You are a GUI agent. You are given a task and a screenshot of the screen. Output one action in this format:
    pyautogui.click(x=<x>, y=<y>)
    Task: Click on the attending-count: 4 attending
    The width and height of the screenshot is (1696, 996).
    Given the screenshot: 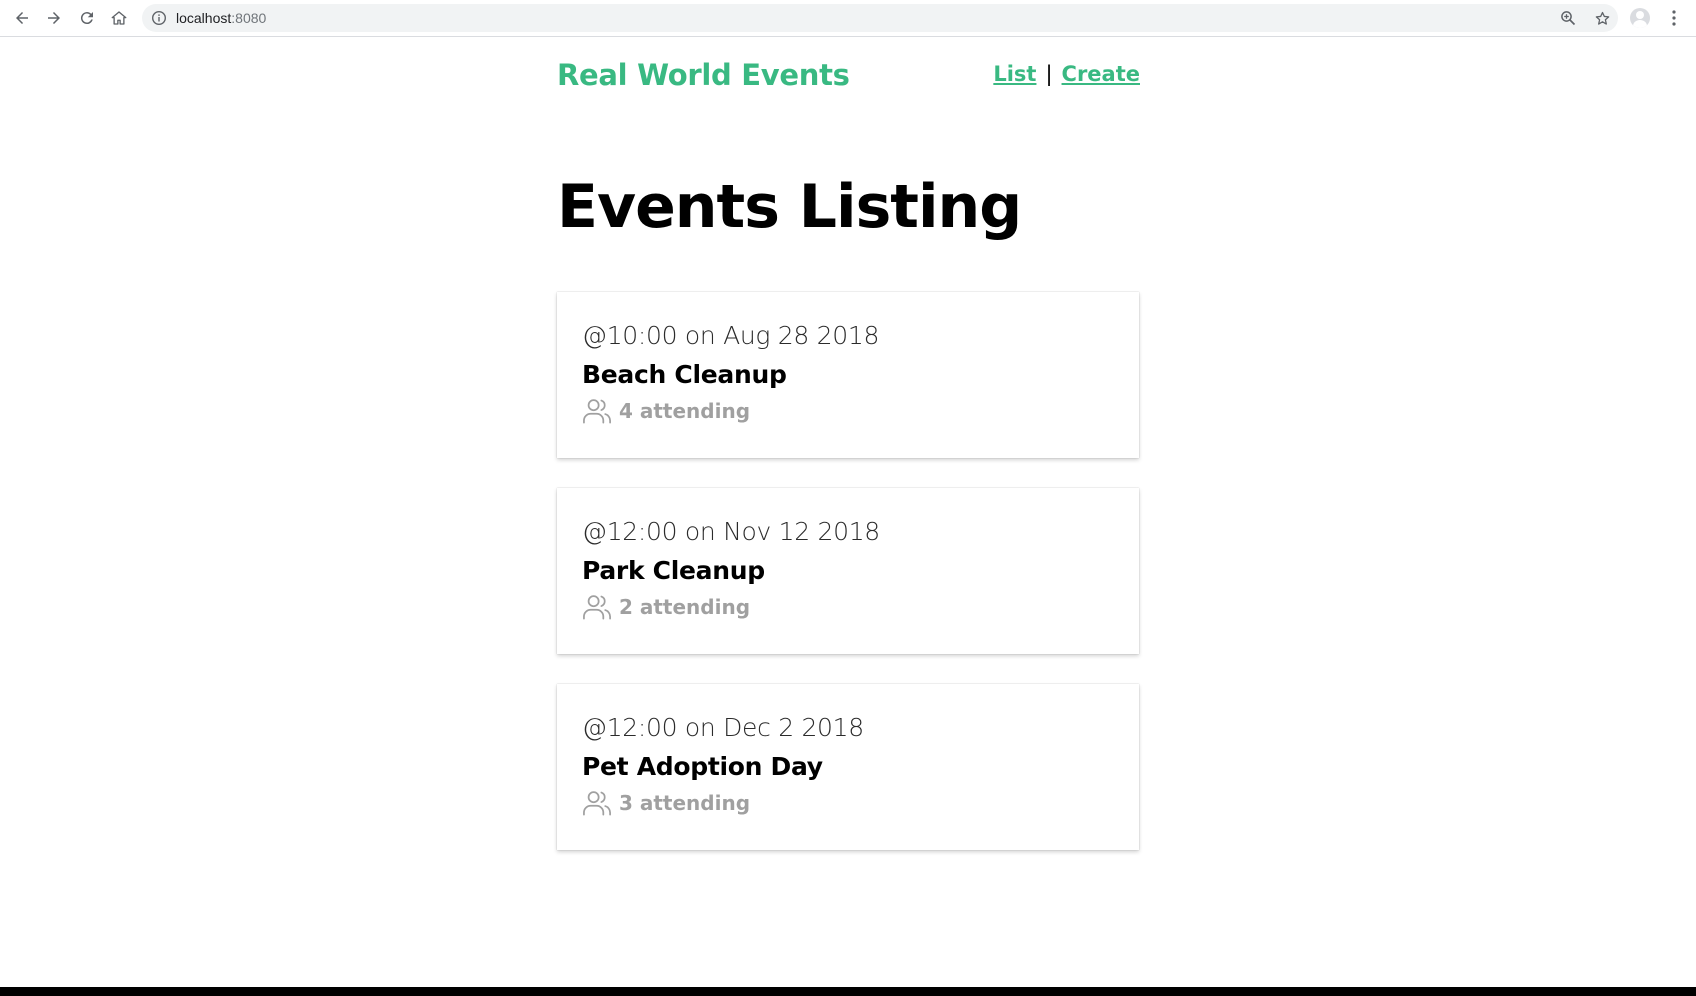 What is the action you would take?
    pyautogui.click(x=685, y=411)
    